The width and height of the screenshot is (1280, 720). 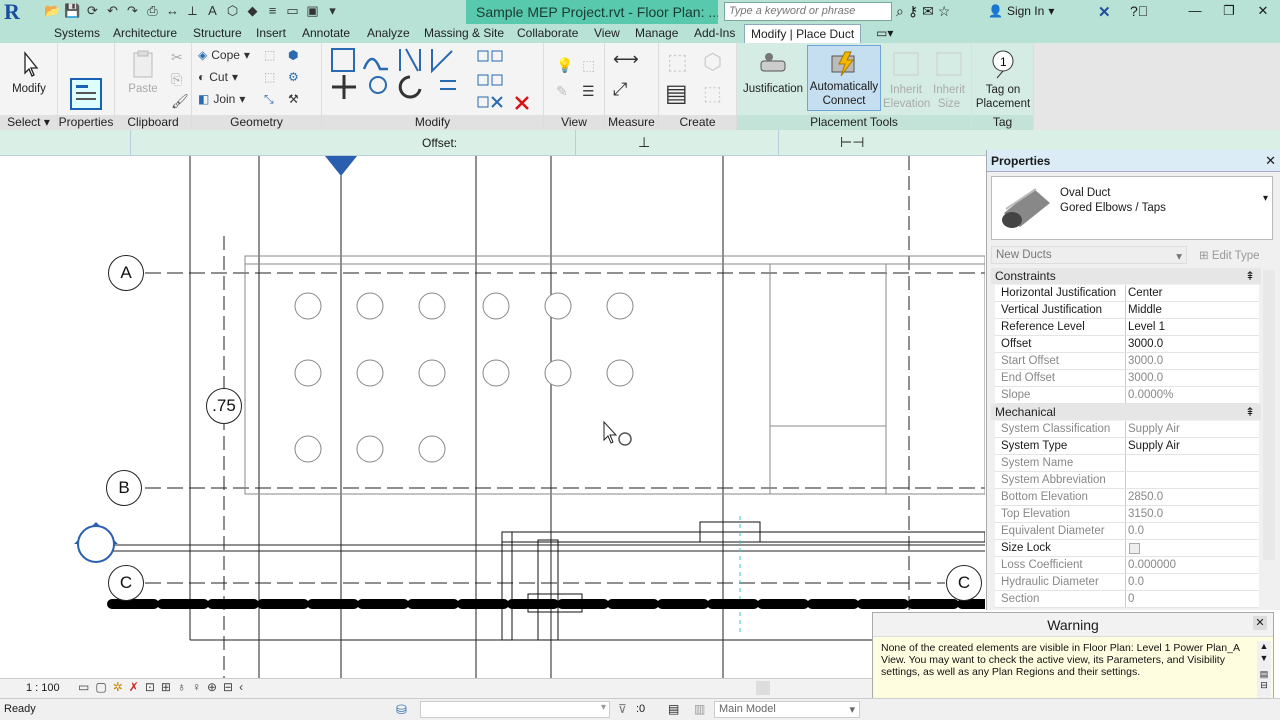 I want to click on section-icon: ◆, so click(x=252, y=11).